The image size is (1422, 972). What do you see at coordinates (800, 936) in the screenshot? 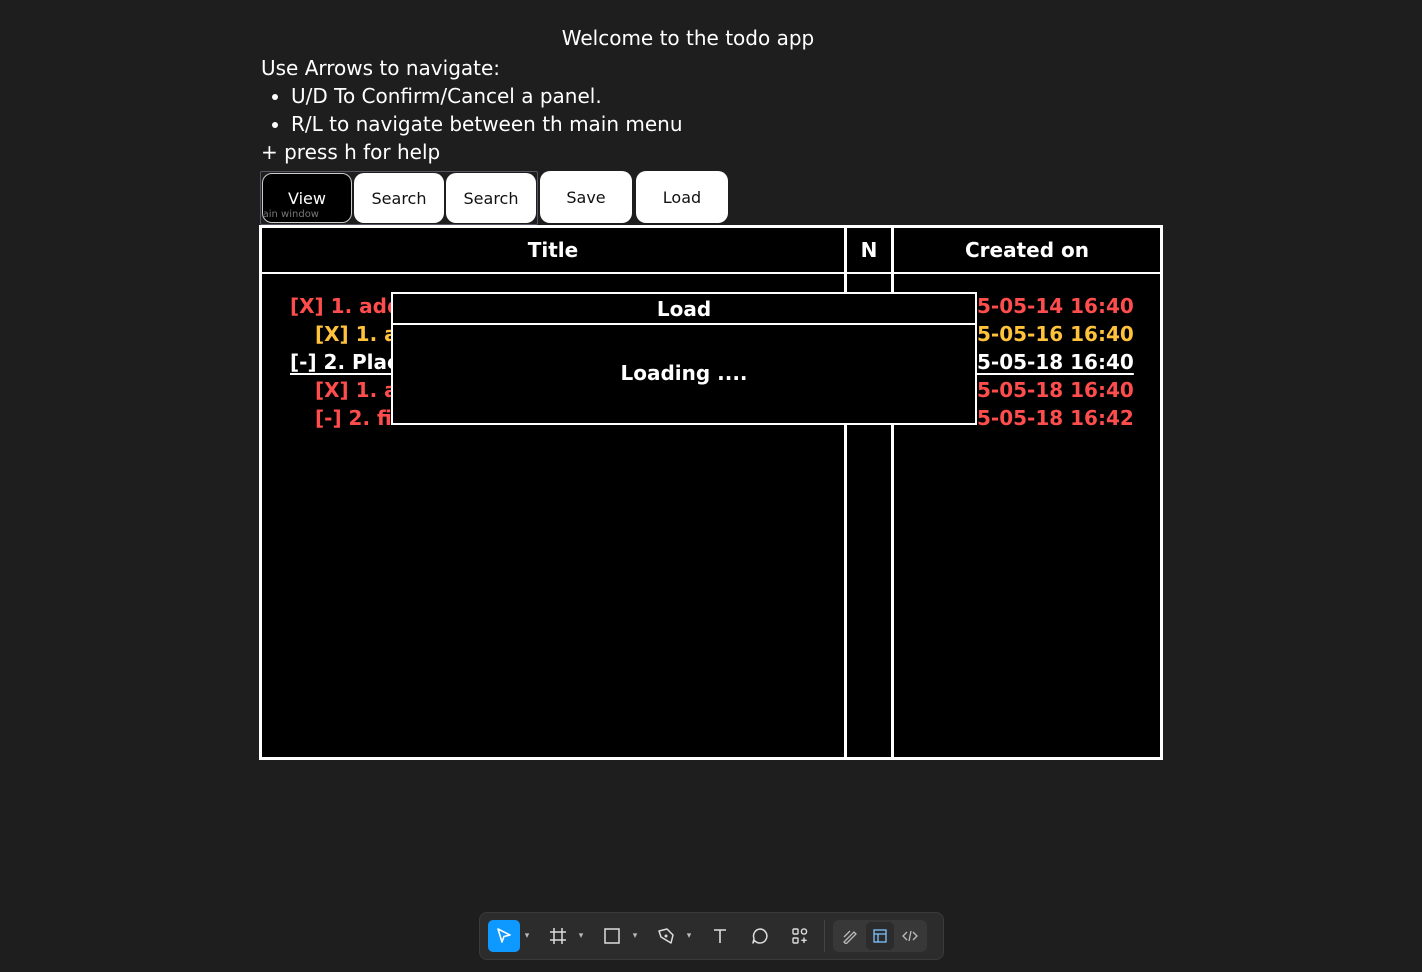
I see `components-icon` at bounding box center [800, 936].